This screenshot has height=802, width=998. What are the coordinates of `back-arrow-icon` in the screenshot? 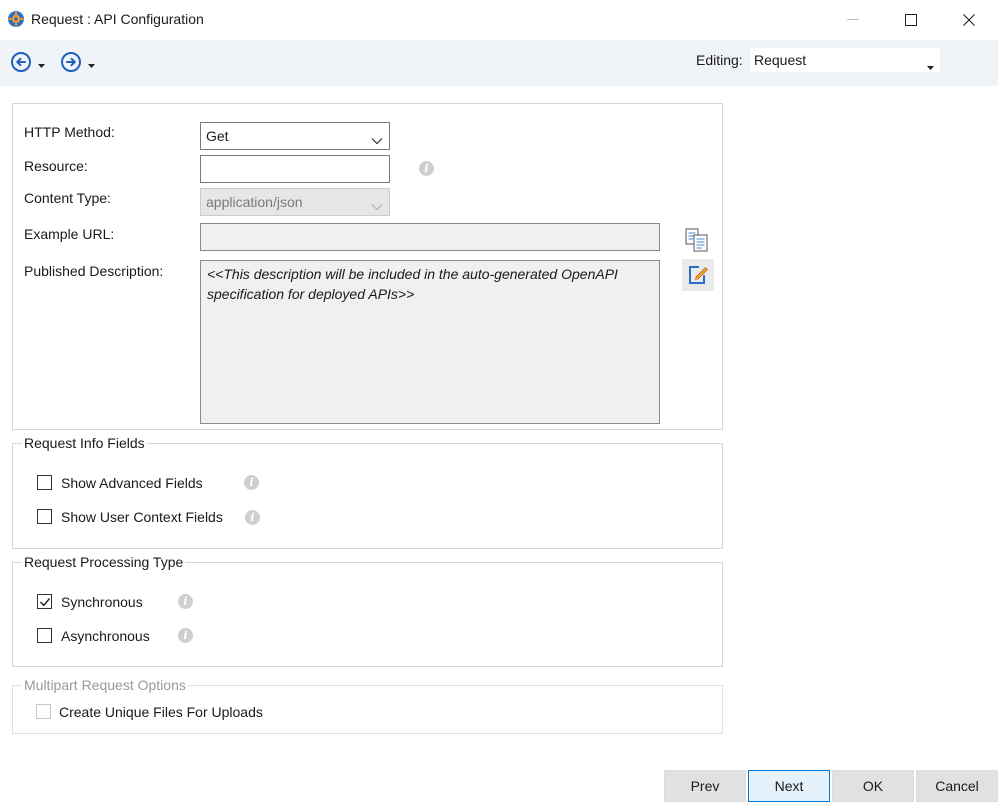 It's located at (21, 63).